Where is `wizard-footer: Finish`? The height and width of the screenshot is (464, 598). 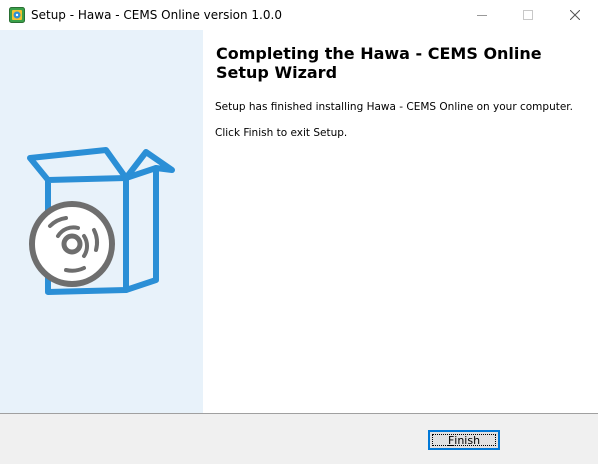
wizard-footer: Finish is located at coordinates (299, 438).